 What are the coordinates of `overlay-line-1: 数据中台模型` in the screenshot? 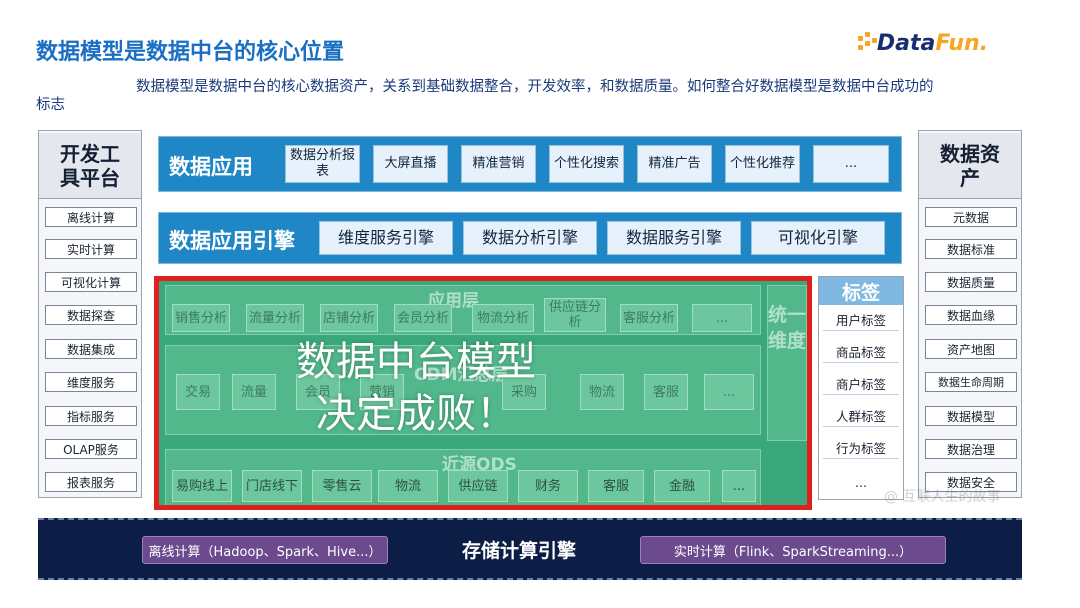 It's located at (416, 362).